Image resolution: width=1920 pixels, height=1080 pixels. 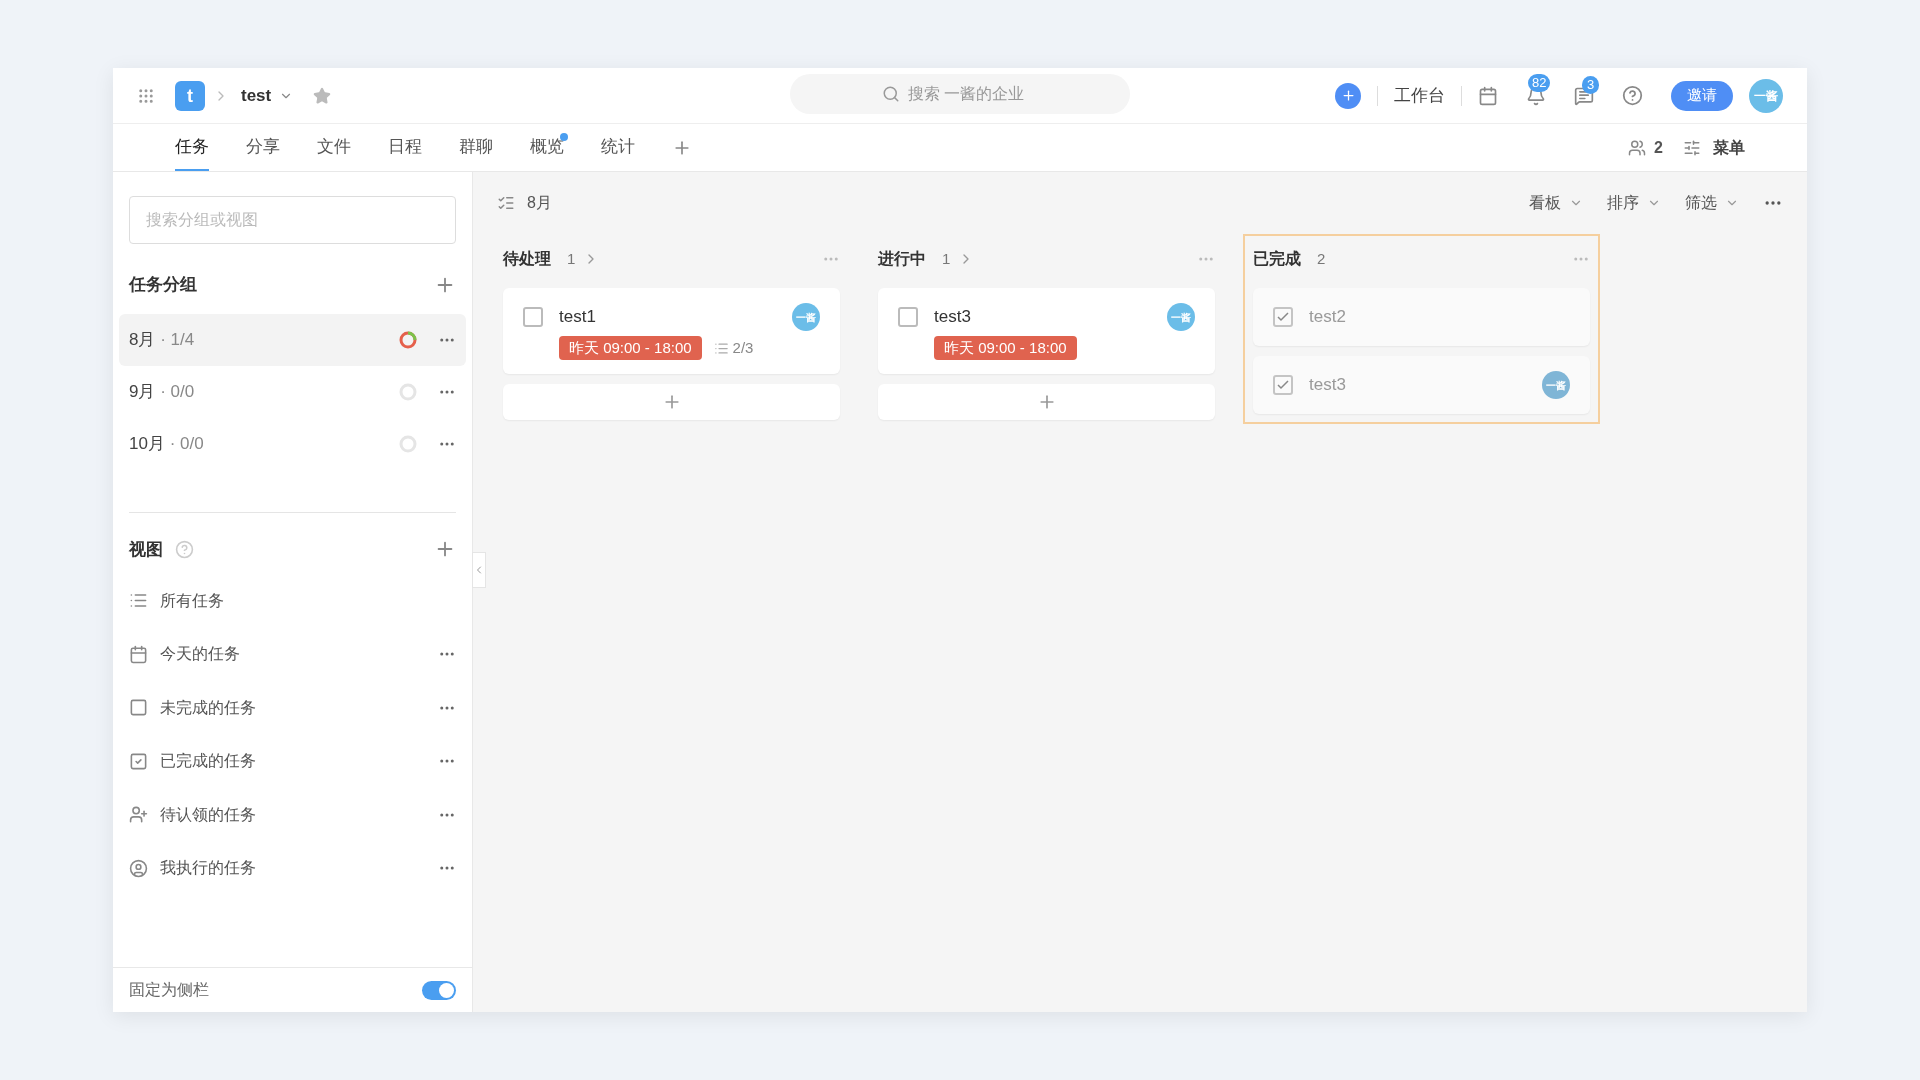 I want to click on tab: 日程, so click(x=405, y=147).